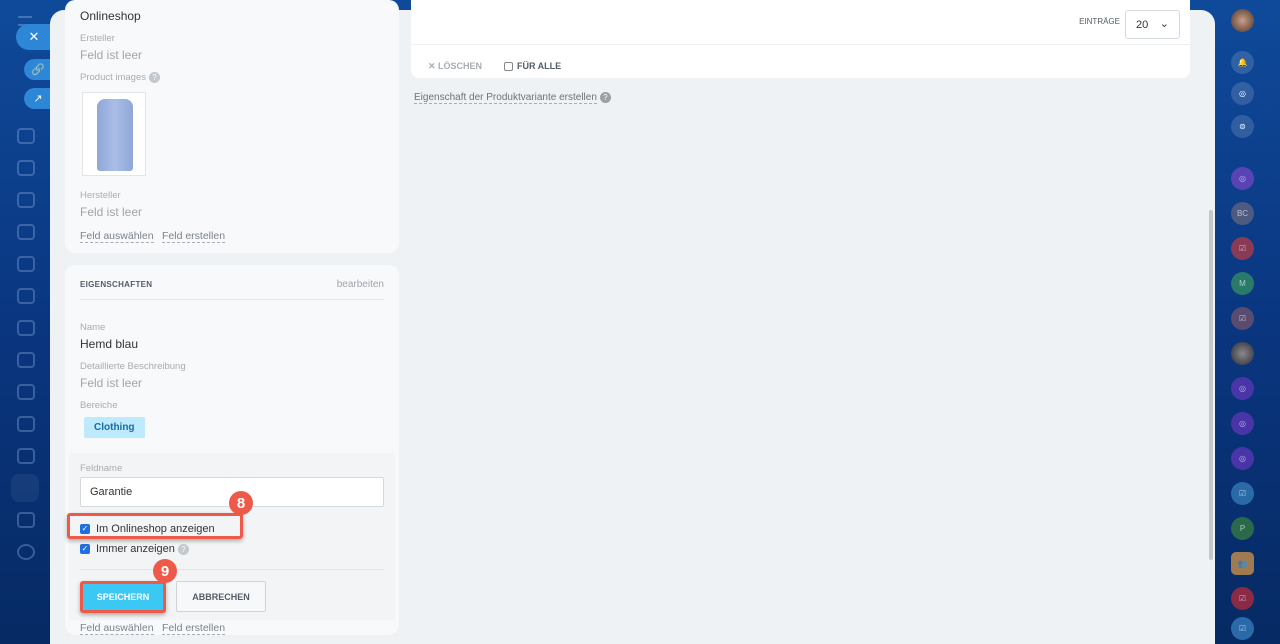  What do you see at coordinates (133, 366) in the screenshot?
I see `desc-label: Detaillierte Beschreibung` at bounding box center [133, 366].